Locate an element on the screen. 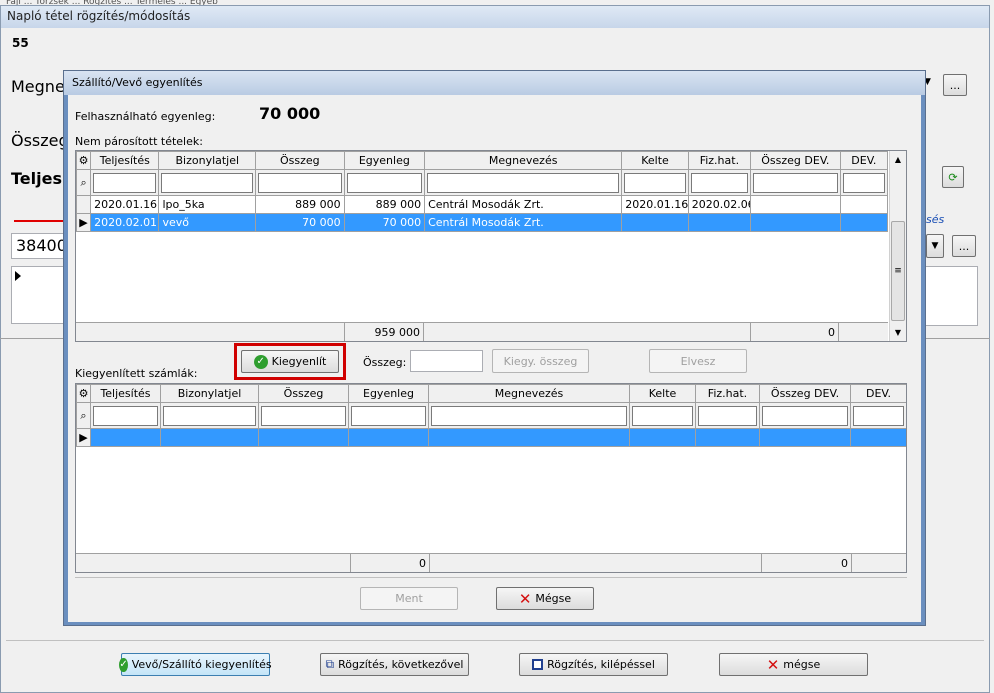  main-window-title: Napló tétel rögzítés/módosítás is located at coordinates (99, 16).